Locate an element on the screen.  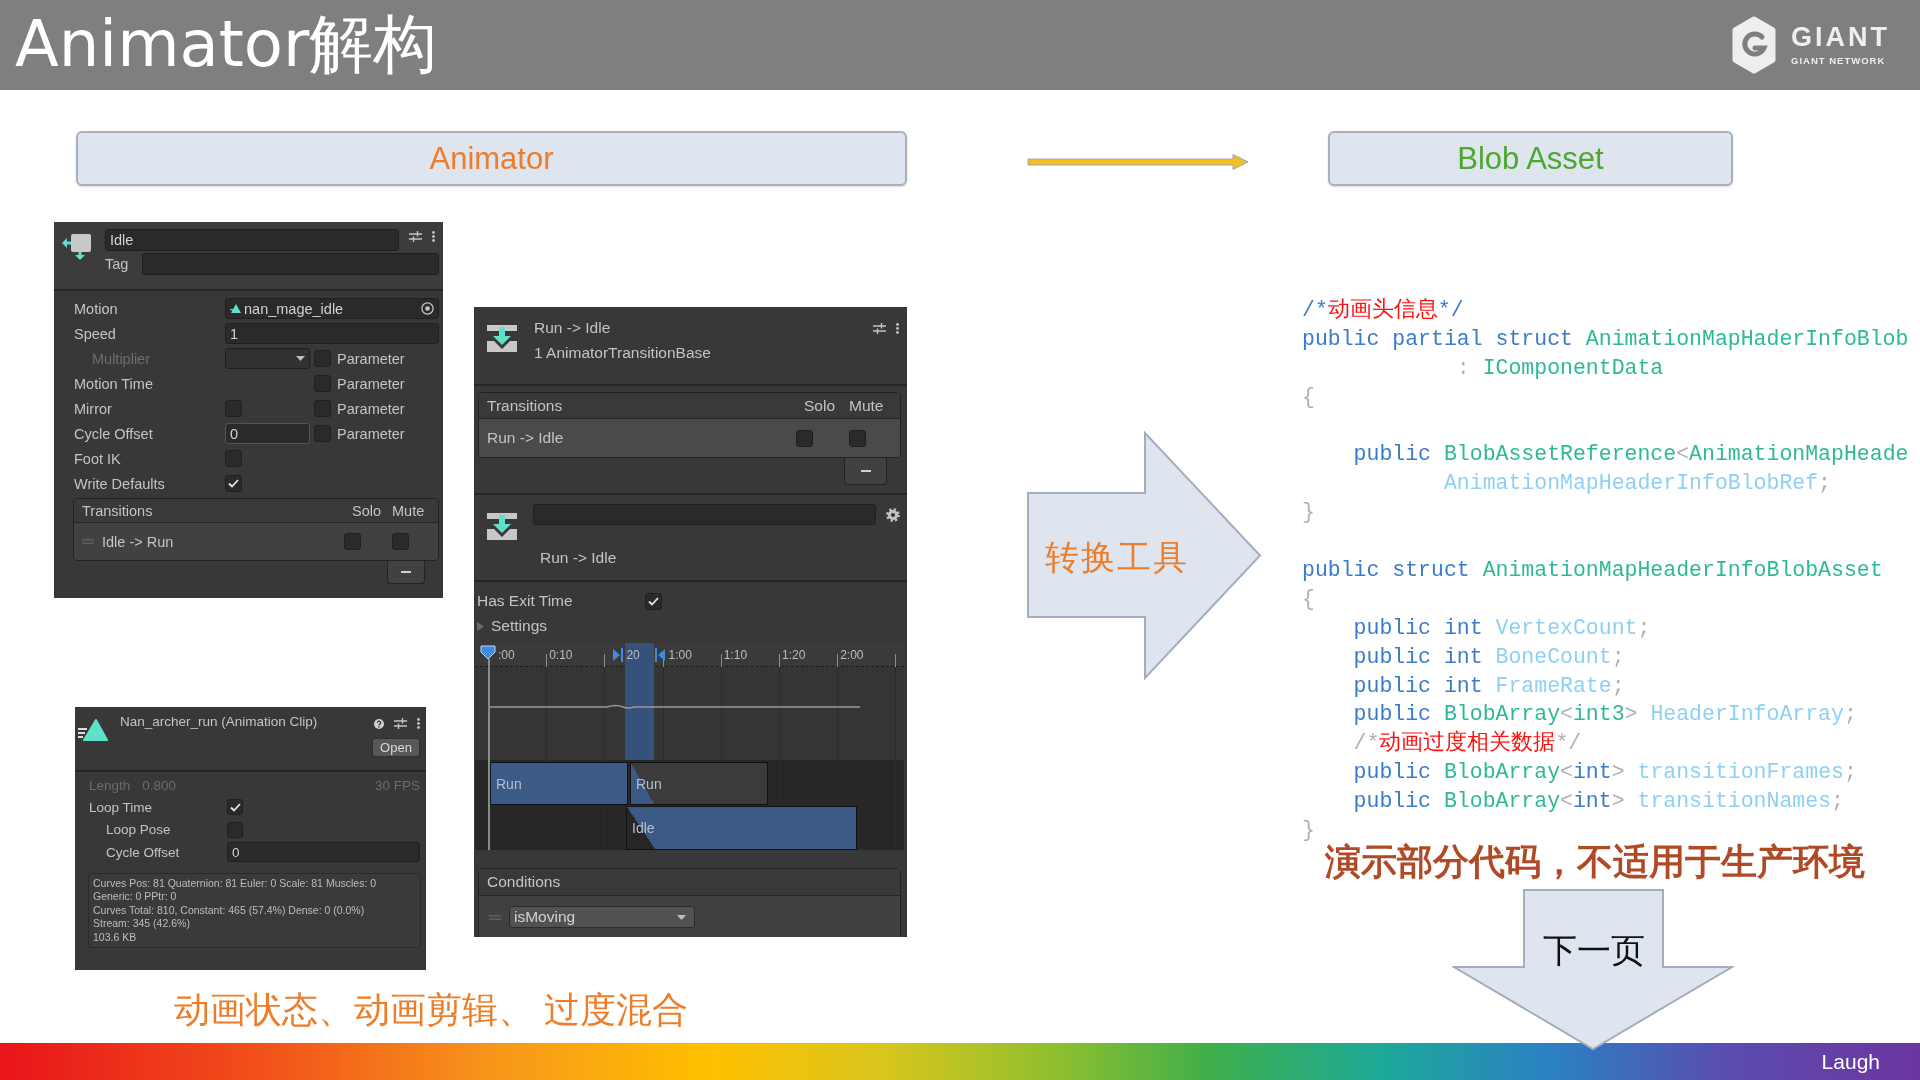
minus-icon is located at coordinates (865, 471).